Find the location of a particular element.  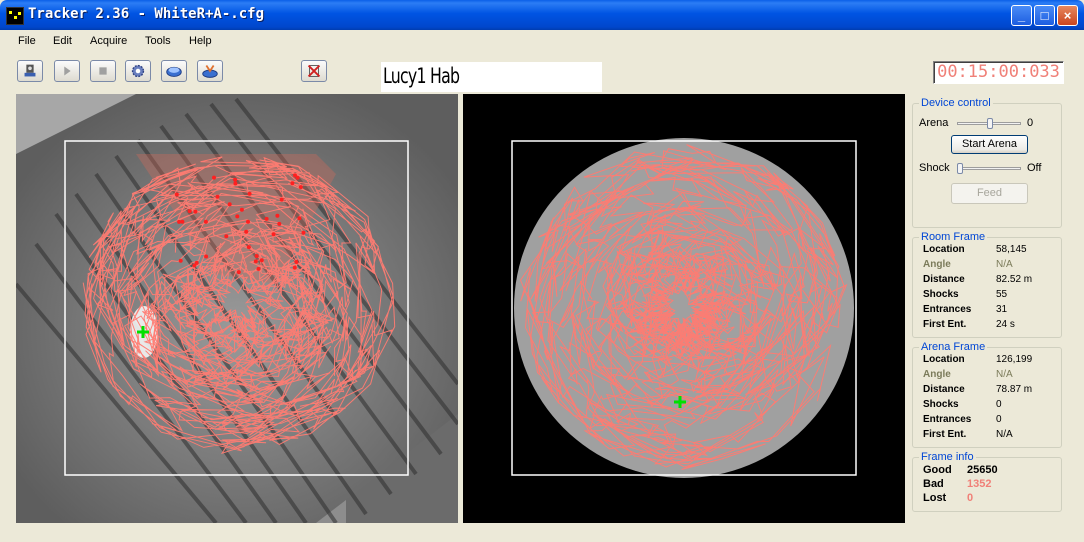

room-shocks-row: Shocks 55 is located at coordinates (965, 294).